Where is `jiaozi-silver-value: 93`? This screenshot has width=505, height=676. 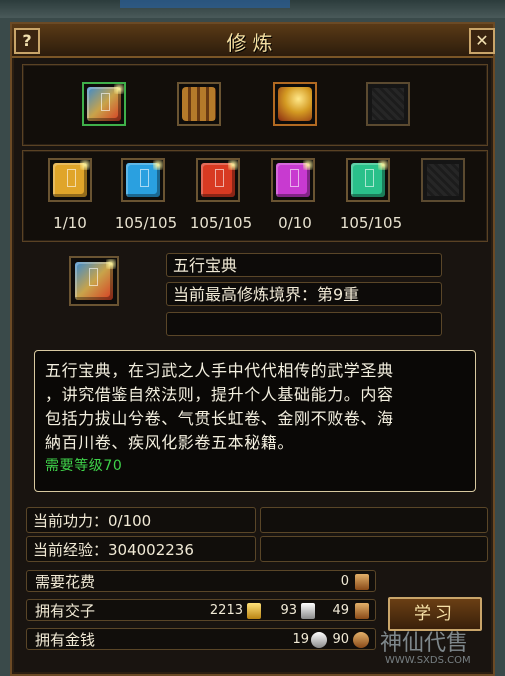 jiaozi-silver-value: 93 is located at coordinates (288, 610).